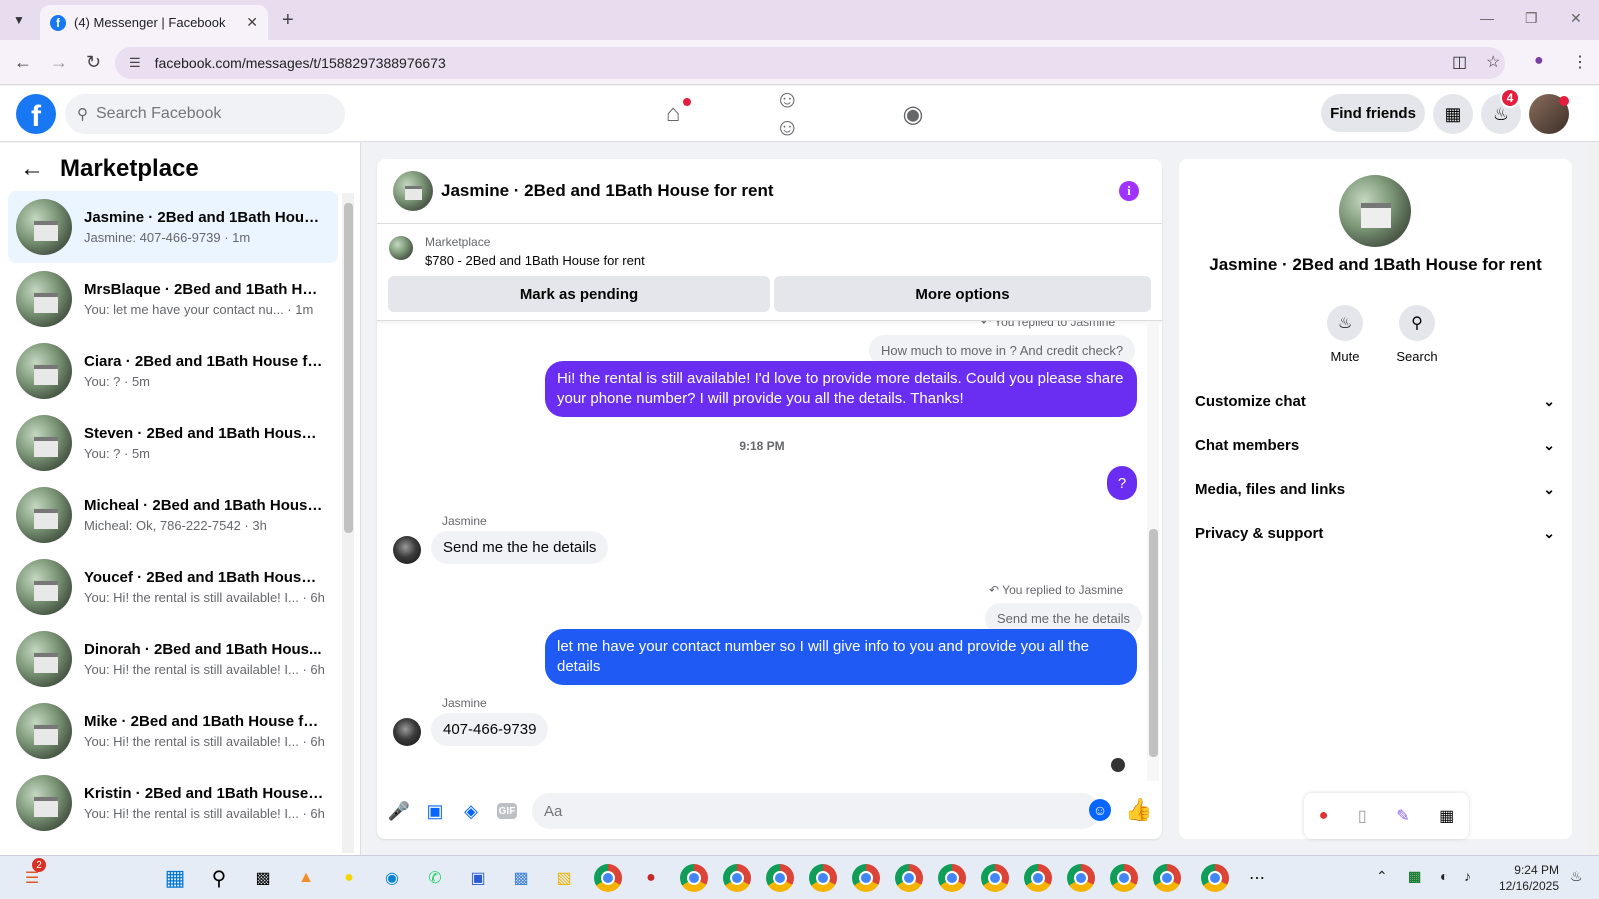 This screenshot has height=899, width=1599. Describe the element at coordinates (1100, 810) in the screenshot. I see `emoji-icon: ☺` at that location.